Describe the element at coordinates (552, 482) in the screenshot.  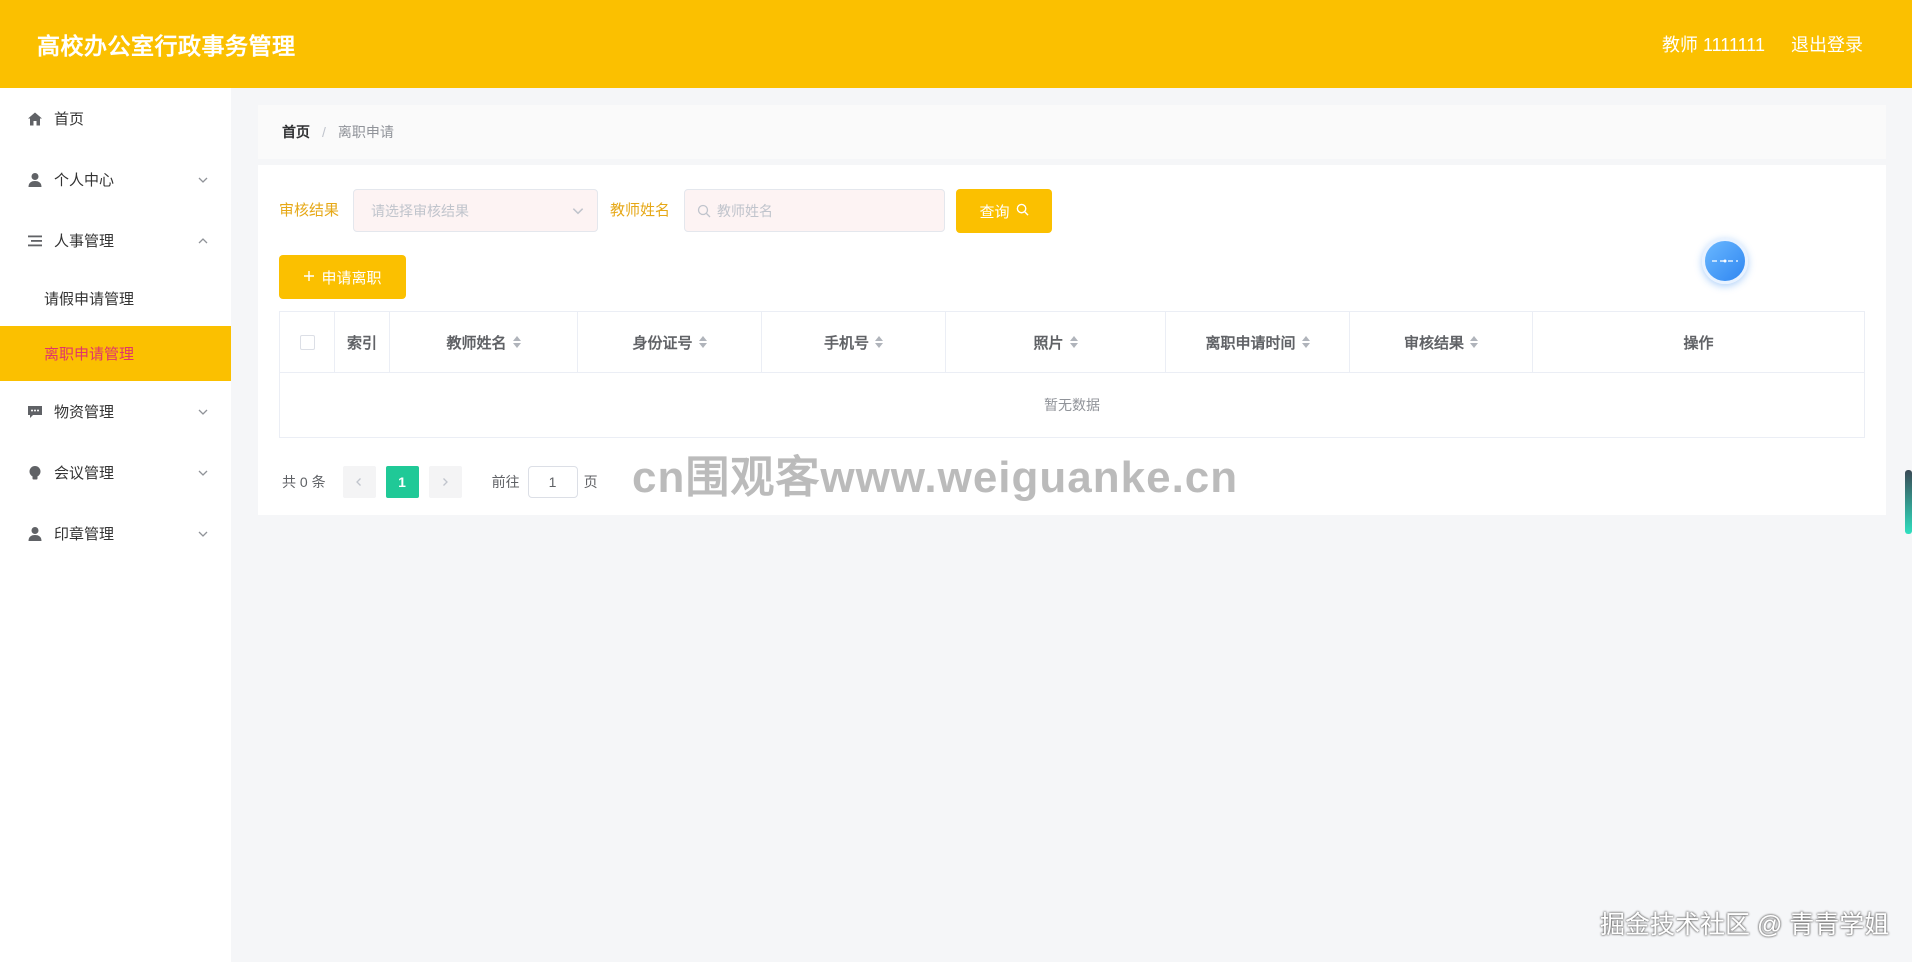
I see `goto-page-input` at that location.